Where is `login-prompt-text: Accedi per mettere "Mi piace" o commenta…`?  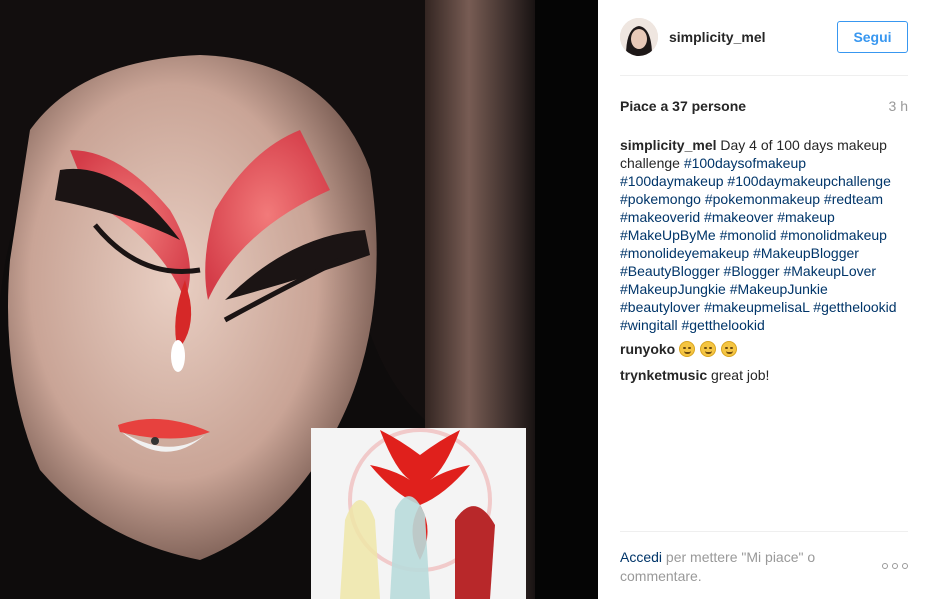 login-prompt-text: Accedi per mettere "Mi piace" o commenta… is located at coordinates (735, 567).